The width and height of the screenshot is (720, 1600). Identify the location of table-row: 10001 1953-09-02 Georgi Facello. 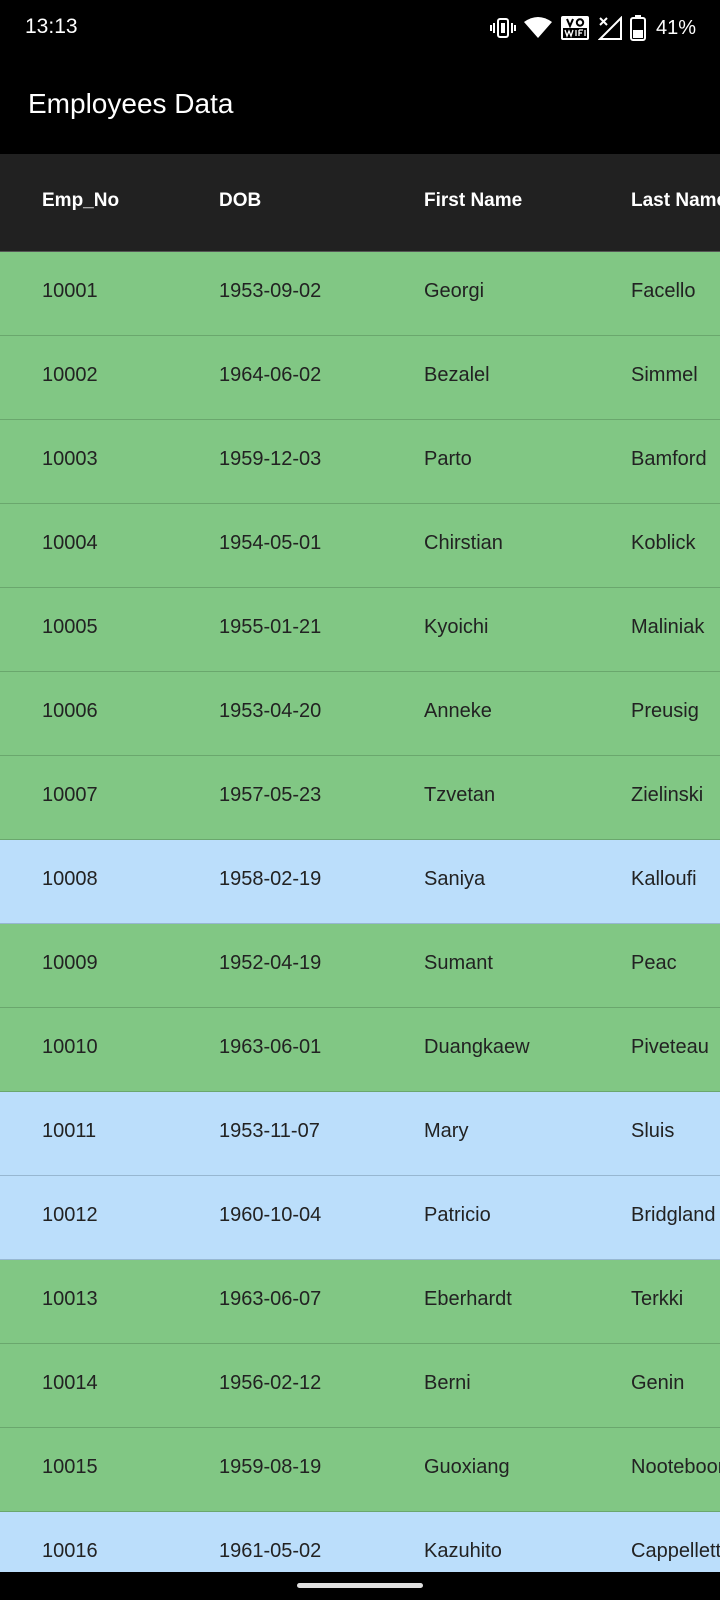
(360, 294).